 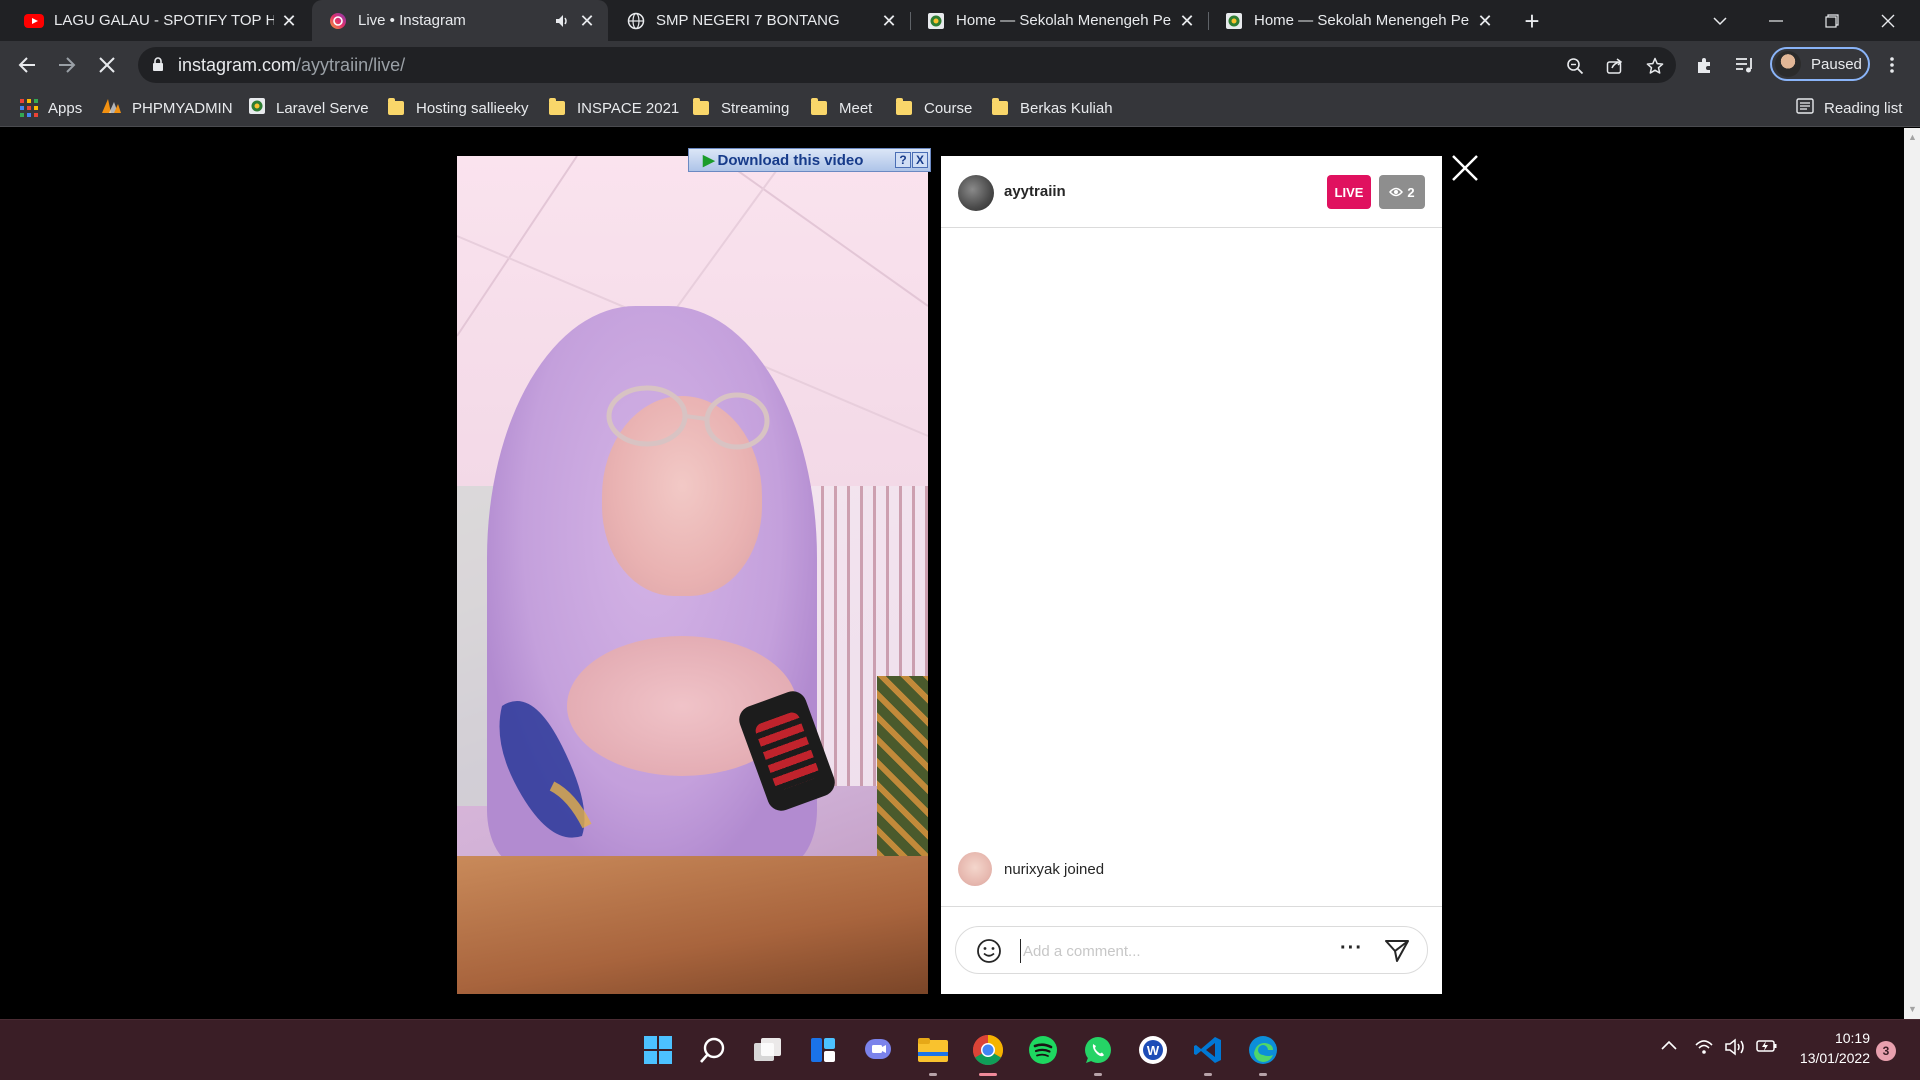 I want to click on tab-title: Live • Instagram, so click(x=412, y=20).